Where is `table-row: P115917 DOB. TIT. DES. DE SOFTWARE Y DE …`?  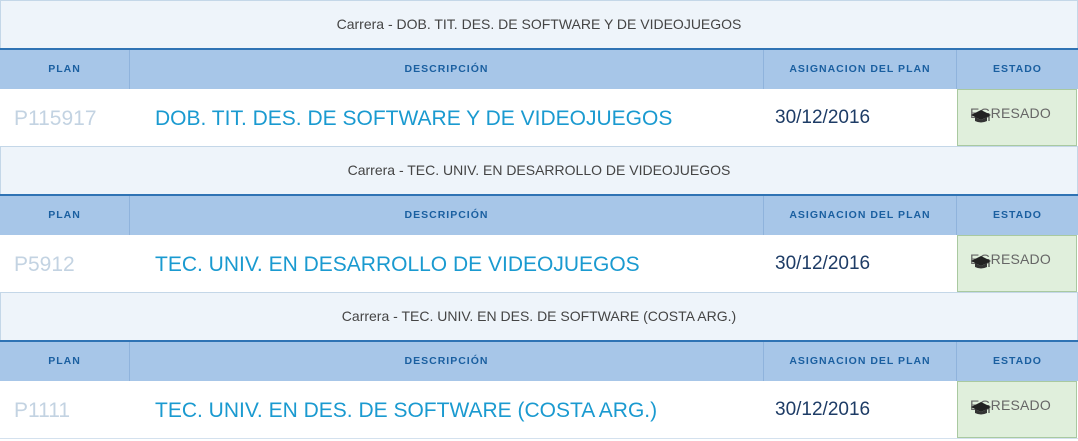 table-row: P115917 DOB. TIT. DES. DE SOFTWARE Y DE … is located at coordinates (539, 118).